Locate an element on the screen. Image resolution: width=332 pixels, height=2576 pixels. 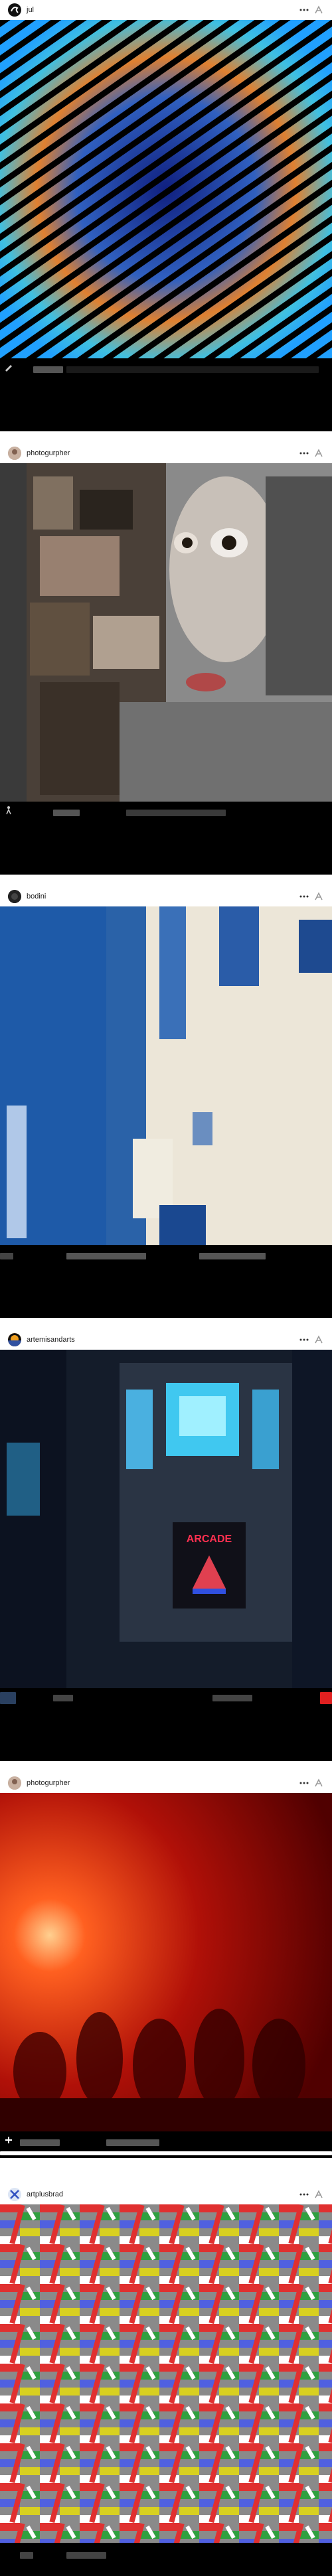
cross-avatar-icon is located at coordinates (15, 2194).